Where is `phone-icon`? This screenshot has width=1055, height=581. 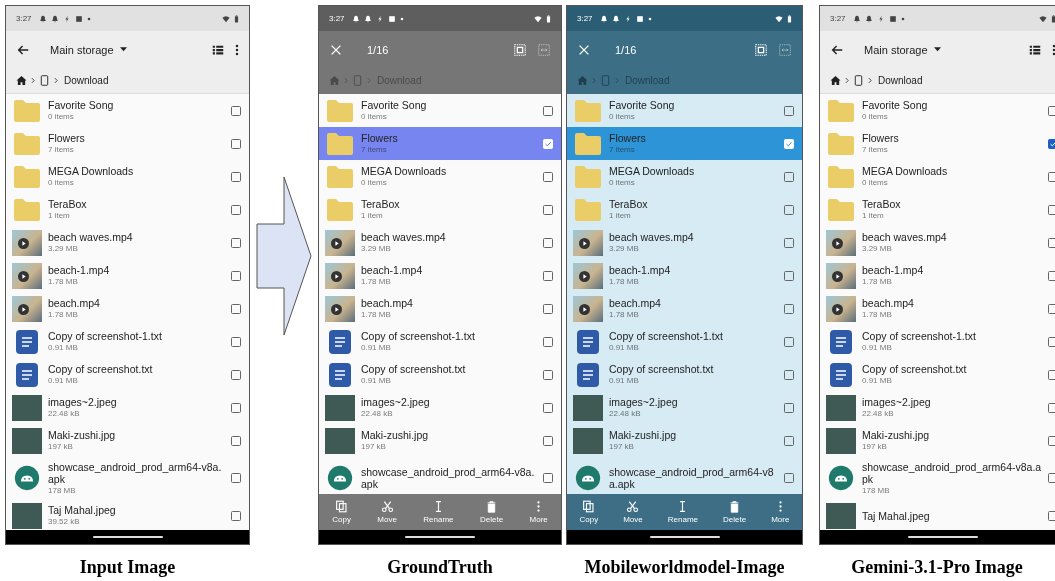
phone-icon is located at coordinates (44, 80).